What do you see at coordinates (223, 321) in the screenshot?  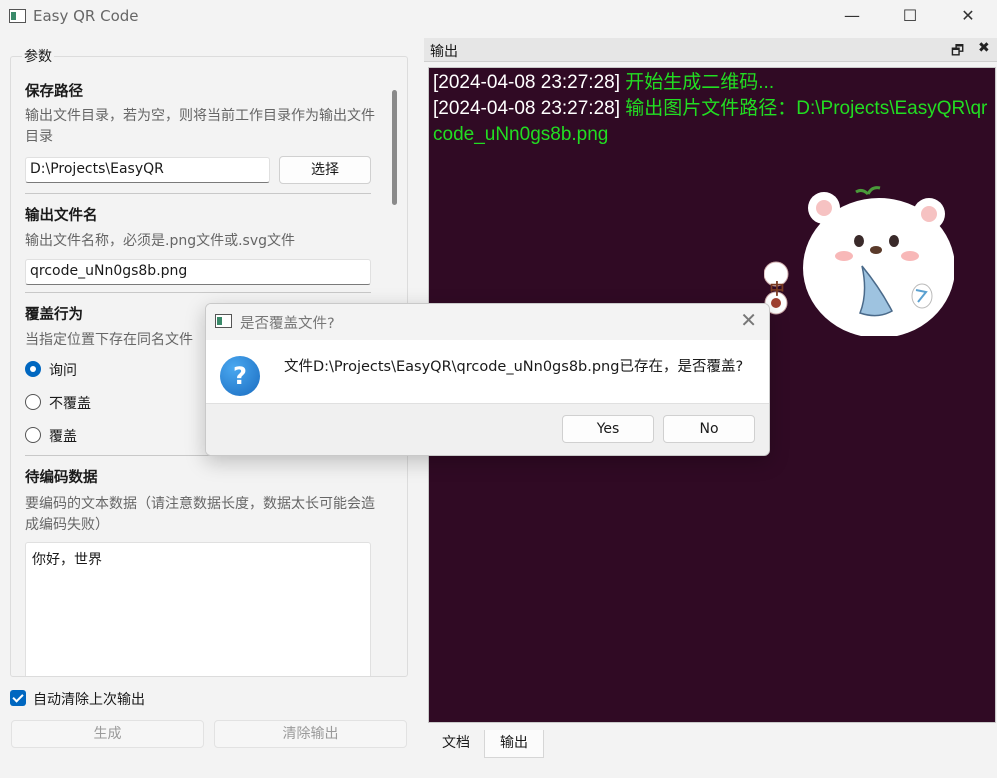 I see `dialog-app-icon` at bounding box center [223, 321].